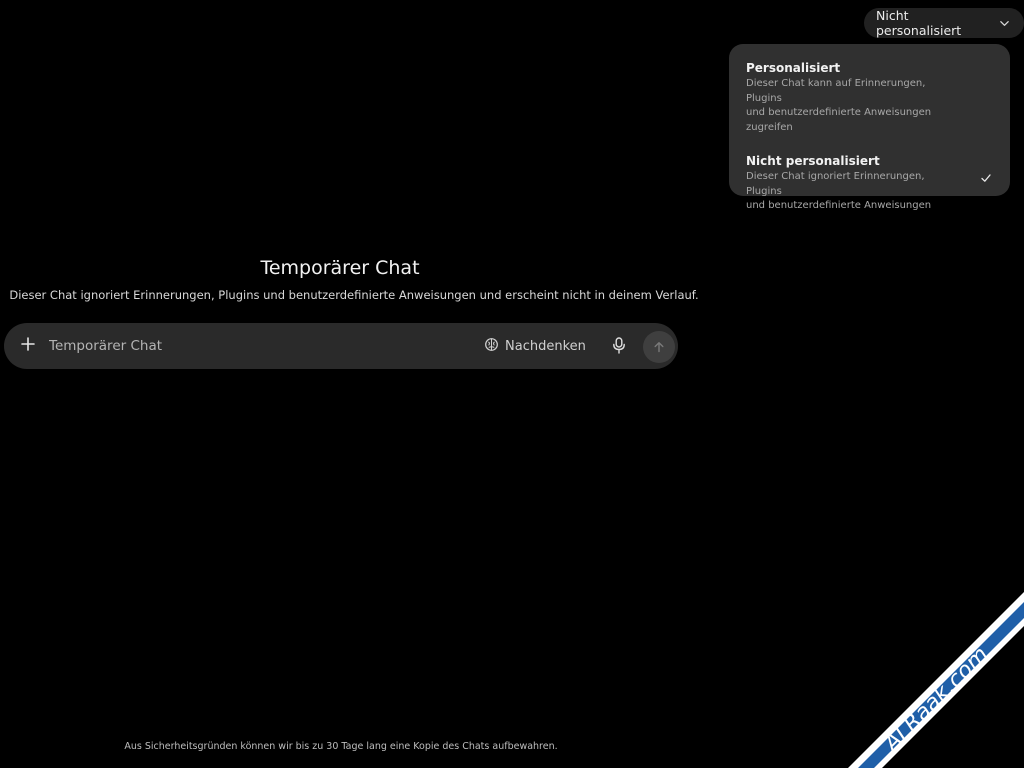  I want to click on voice-input-button, so click(619, 347).